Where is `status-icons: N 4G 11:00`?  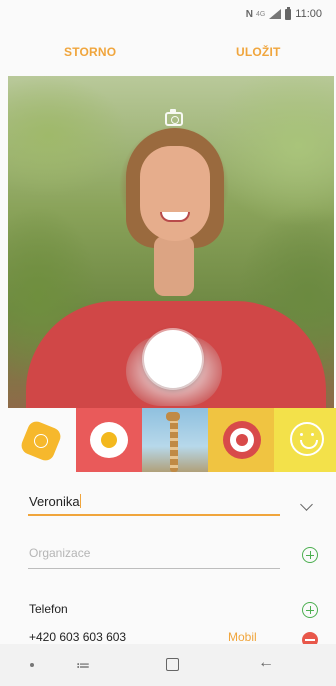 status-icons: N 4G 11:00 is located at coordinates (283, 13).